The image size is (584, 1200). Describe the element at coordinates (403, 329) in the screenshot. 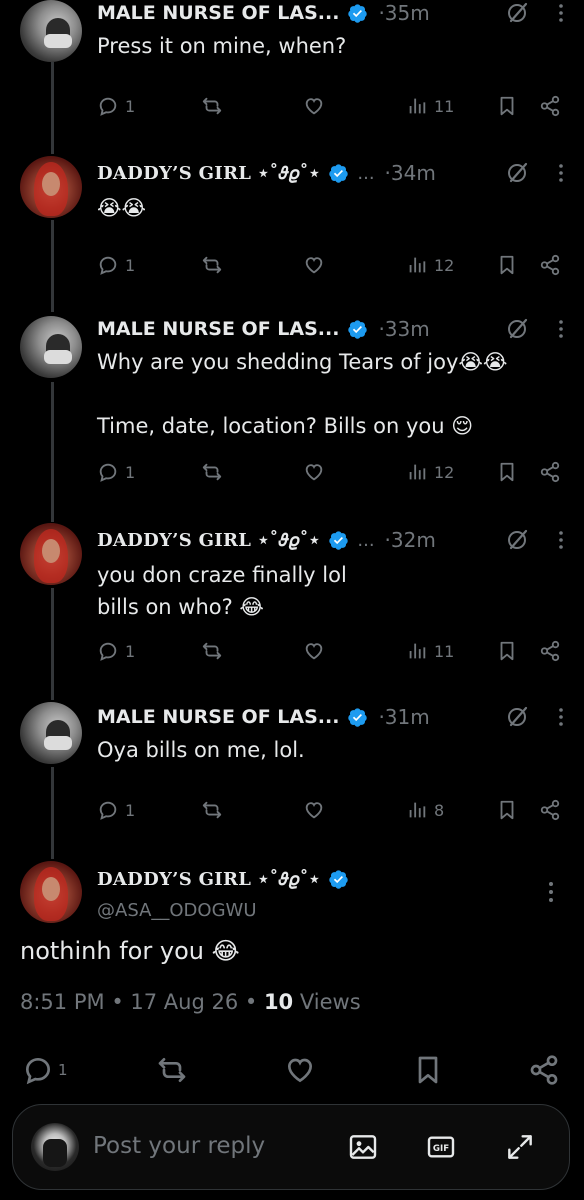

I see `tweet-time: ·33m` at that location.